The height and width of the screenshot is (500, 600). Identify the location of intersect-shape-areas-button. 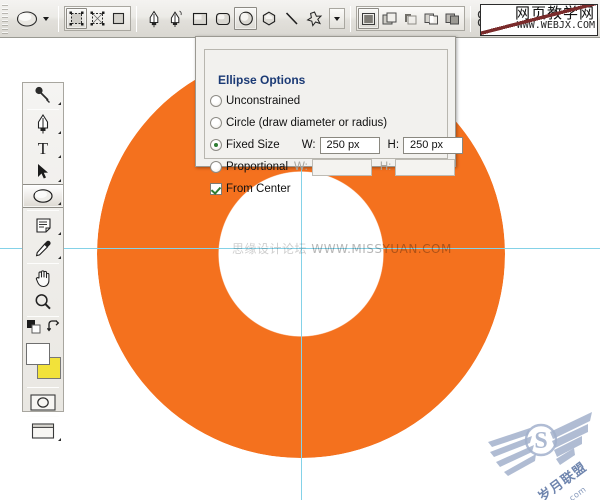
(410, 18).